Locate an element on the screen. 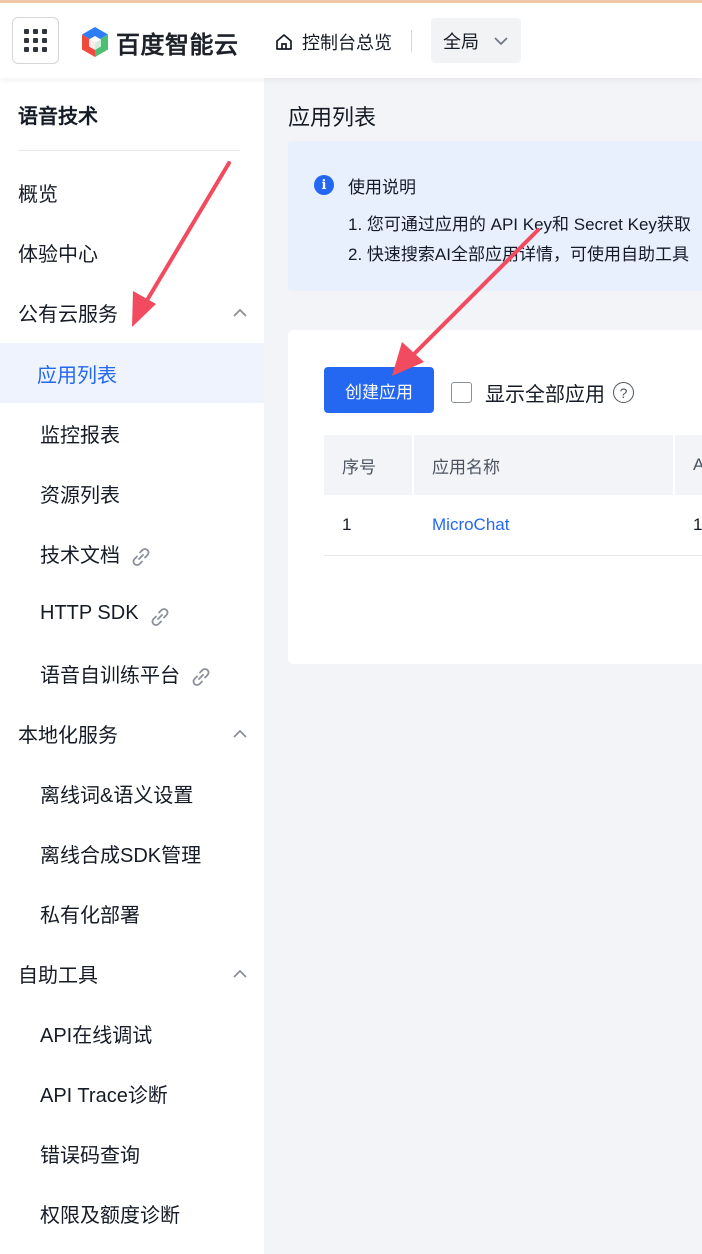 The height and width of the screenshot is (1254, 702). sidebar-item-label: 概览 is located at coordinates (38, 194).